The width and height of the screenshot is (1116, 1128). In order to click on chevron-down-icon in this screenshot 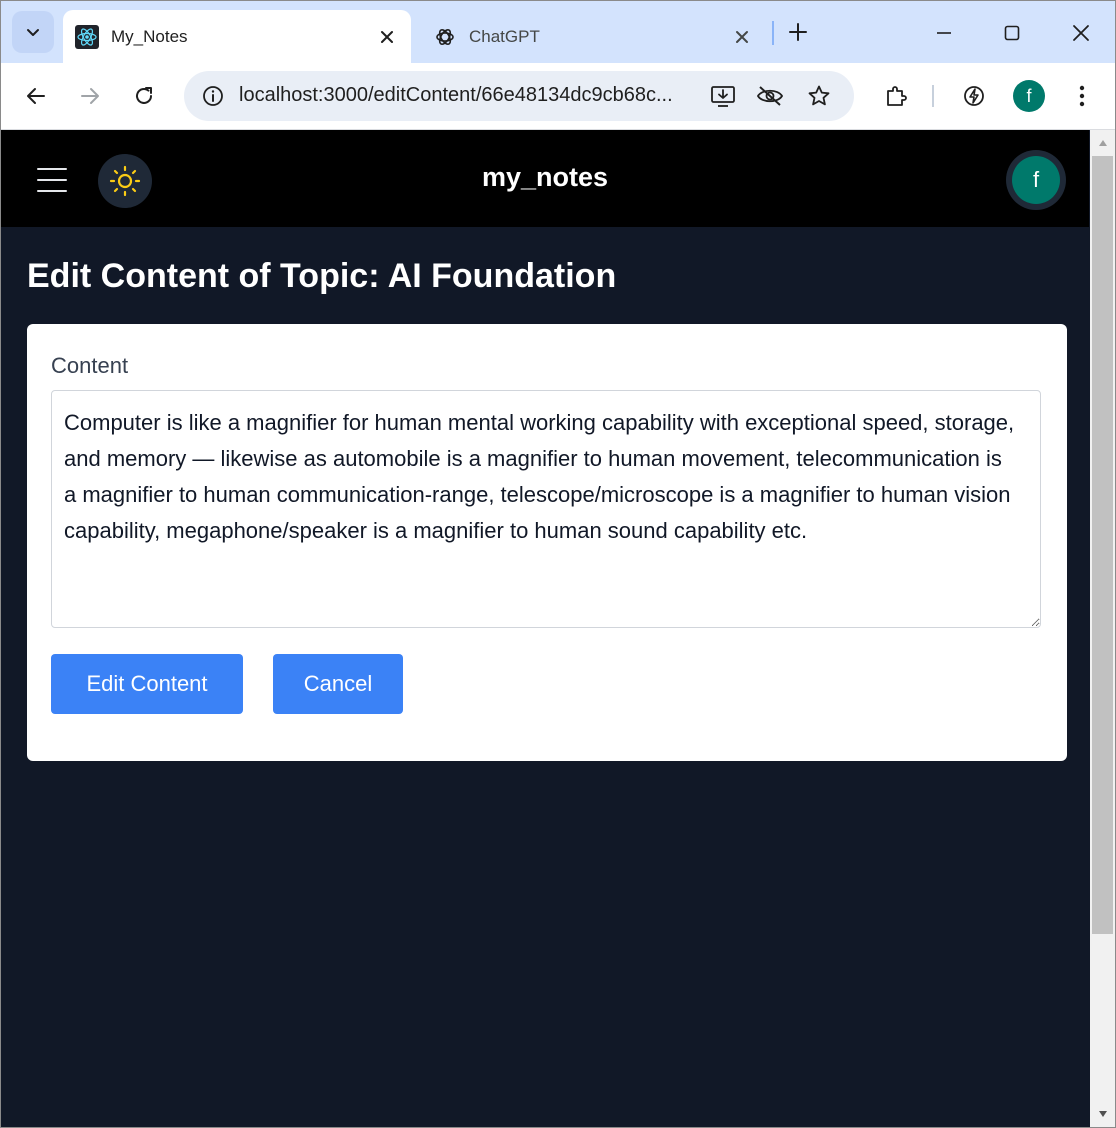, I will do `click(33, 32)`.